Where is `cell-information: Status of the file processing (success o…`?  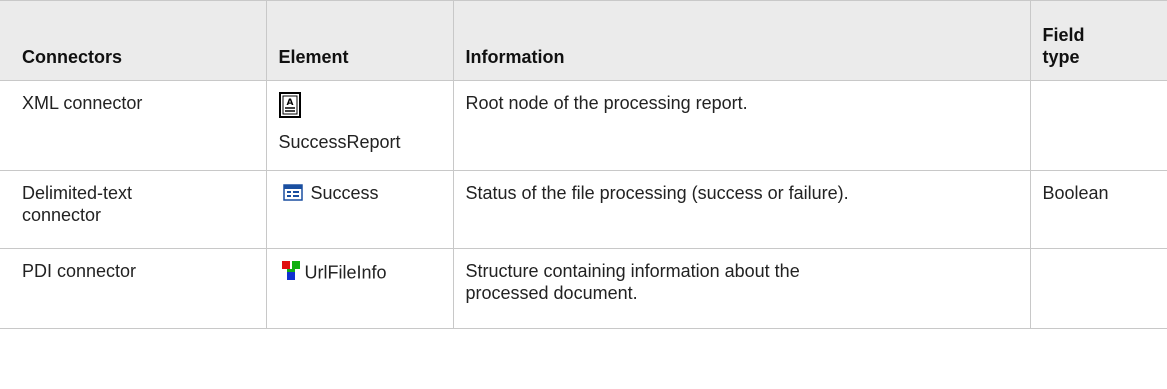 cell-information: Status of the file processing (success o… is located at coordinates (741, 209).